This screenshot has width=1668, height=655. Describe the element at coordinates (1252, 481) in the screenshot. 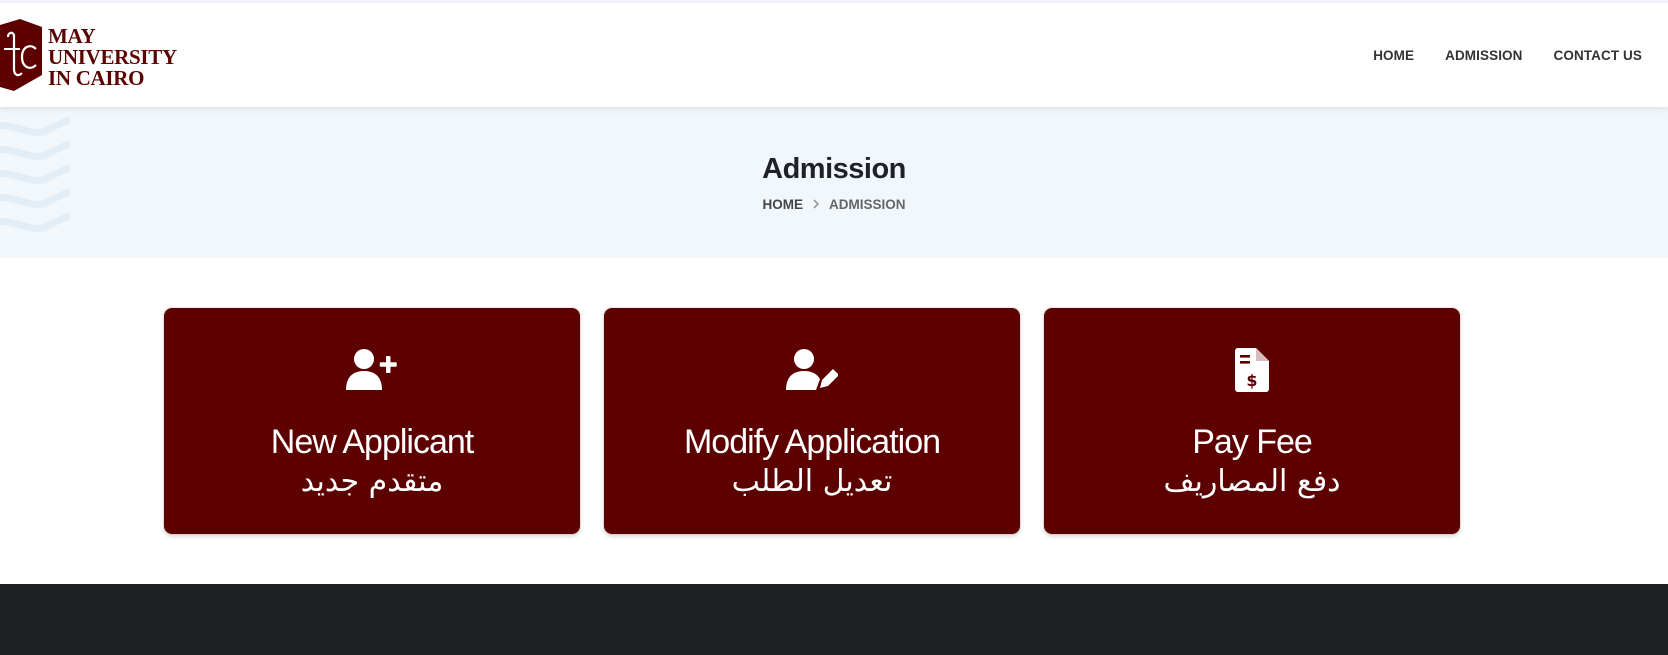

I see `card-subtitle: دفع المصاريف` at that location.